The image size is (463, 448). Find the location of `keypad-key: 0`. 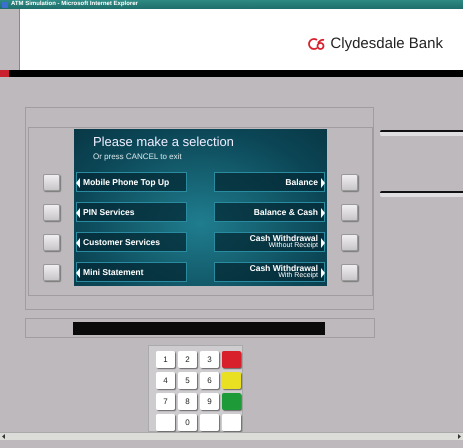

keypad-key: 0 is located at coordinates (187, 422).